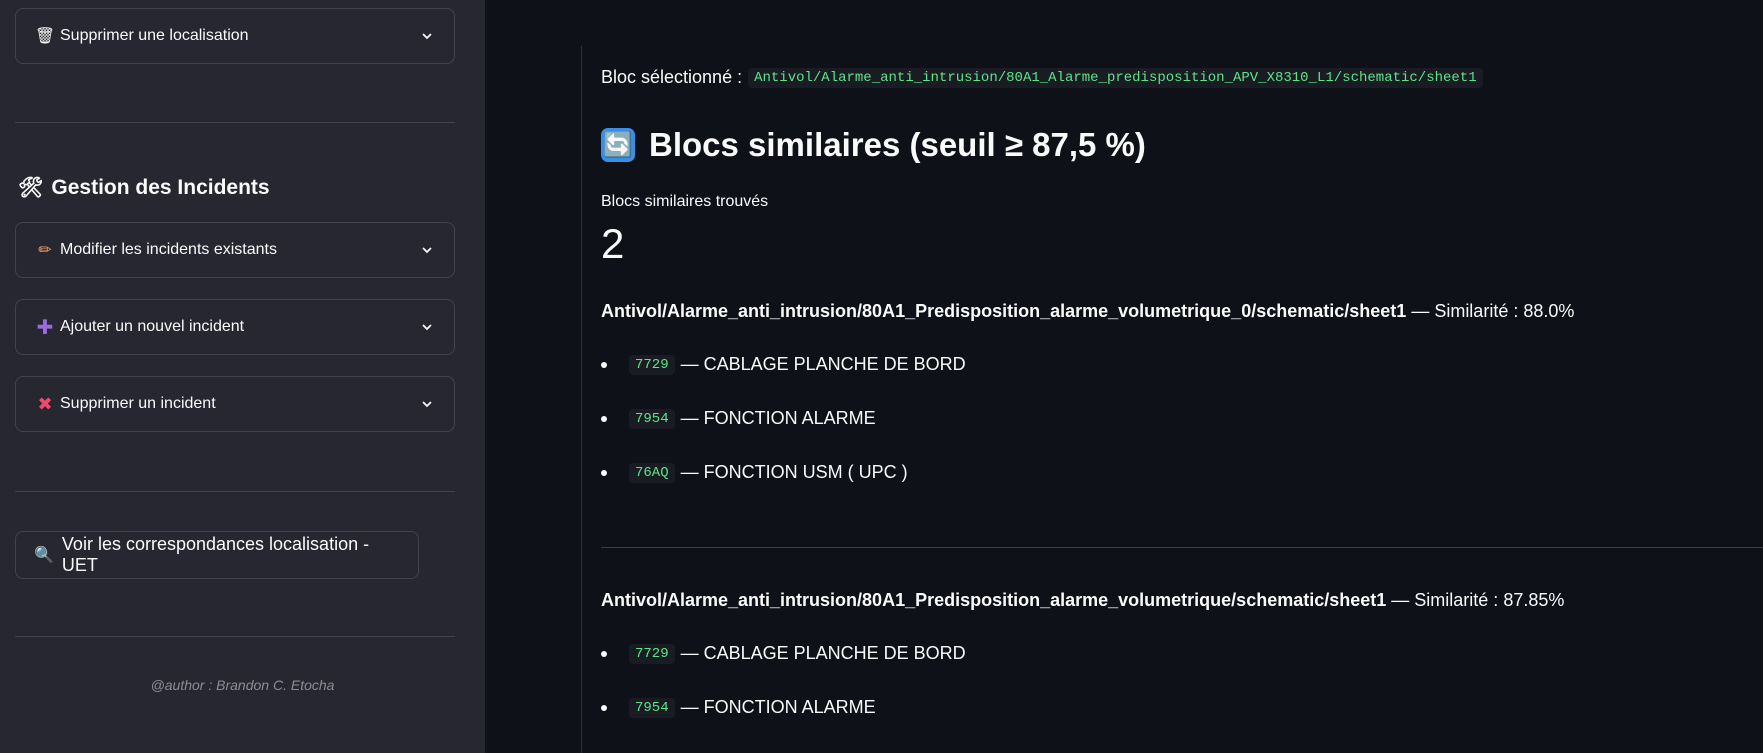 The height and width of the screenshot is (753, 1763). I want to click on expander-delete-incident: ✖ Supprimer un incident, so click(235, 404).